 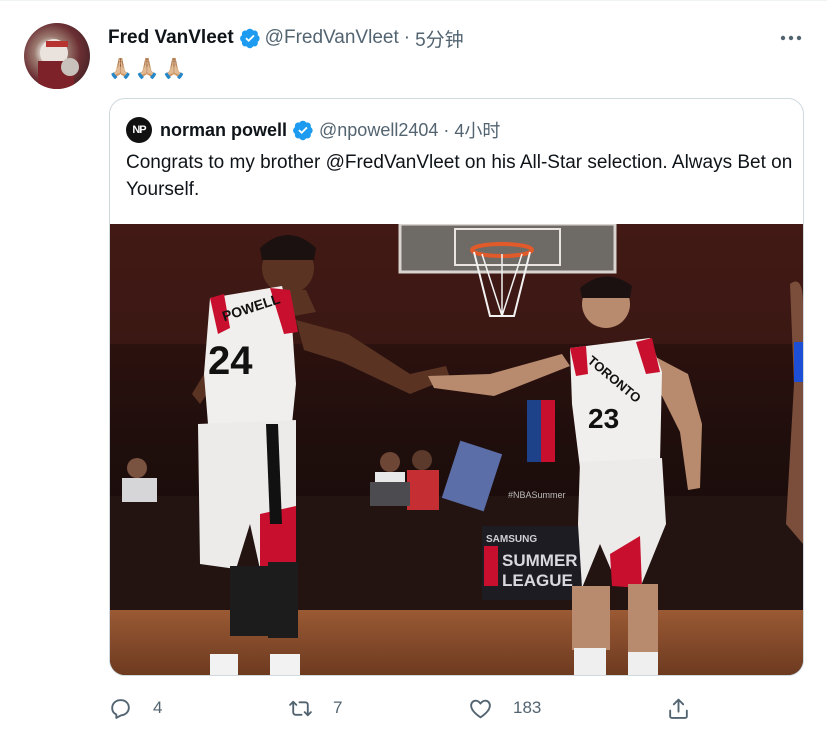 What do you see at coordinates (477, 130) in the screenshot?
I see `quoted-timestamp: 4小时` at bounding box center [477, 130].